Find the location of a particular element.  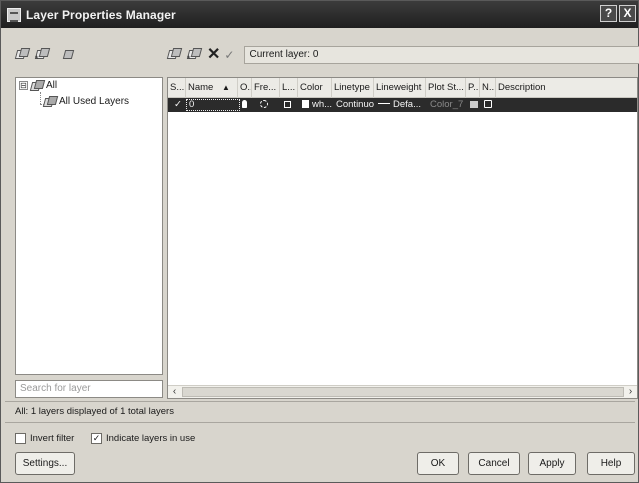

tree-connector is located at coordinates (40, 98).